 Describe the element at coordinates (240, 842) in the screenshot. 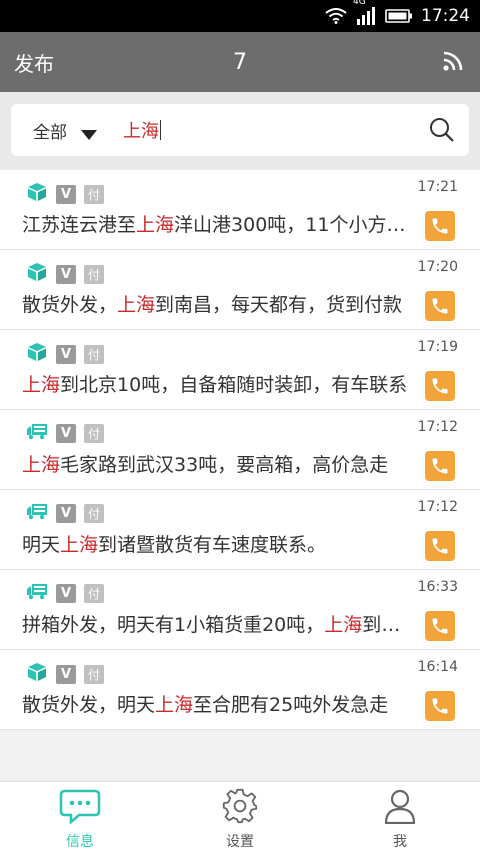

I see `tab-label: 设置` at that location.